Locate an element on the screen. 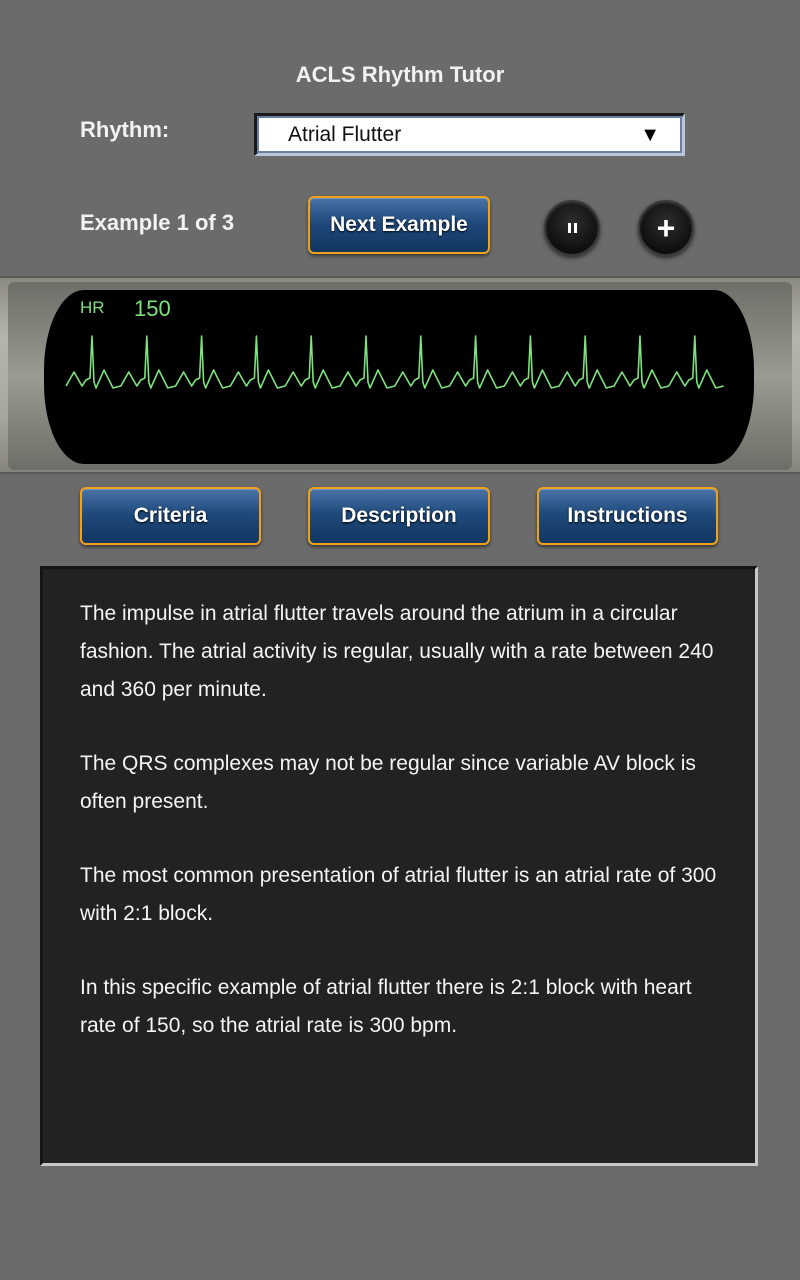 The image size is (800, 1280). dropdown-arrow-icon: ▼ is located at coordinates (650, 134).